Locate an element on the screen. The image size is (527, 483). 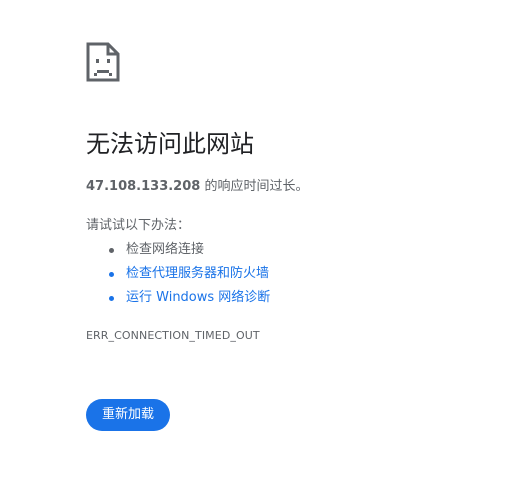
host-address: 47.108.133.208 is located at coordinates (143, 186).